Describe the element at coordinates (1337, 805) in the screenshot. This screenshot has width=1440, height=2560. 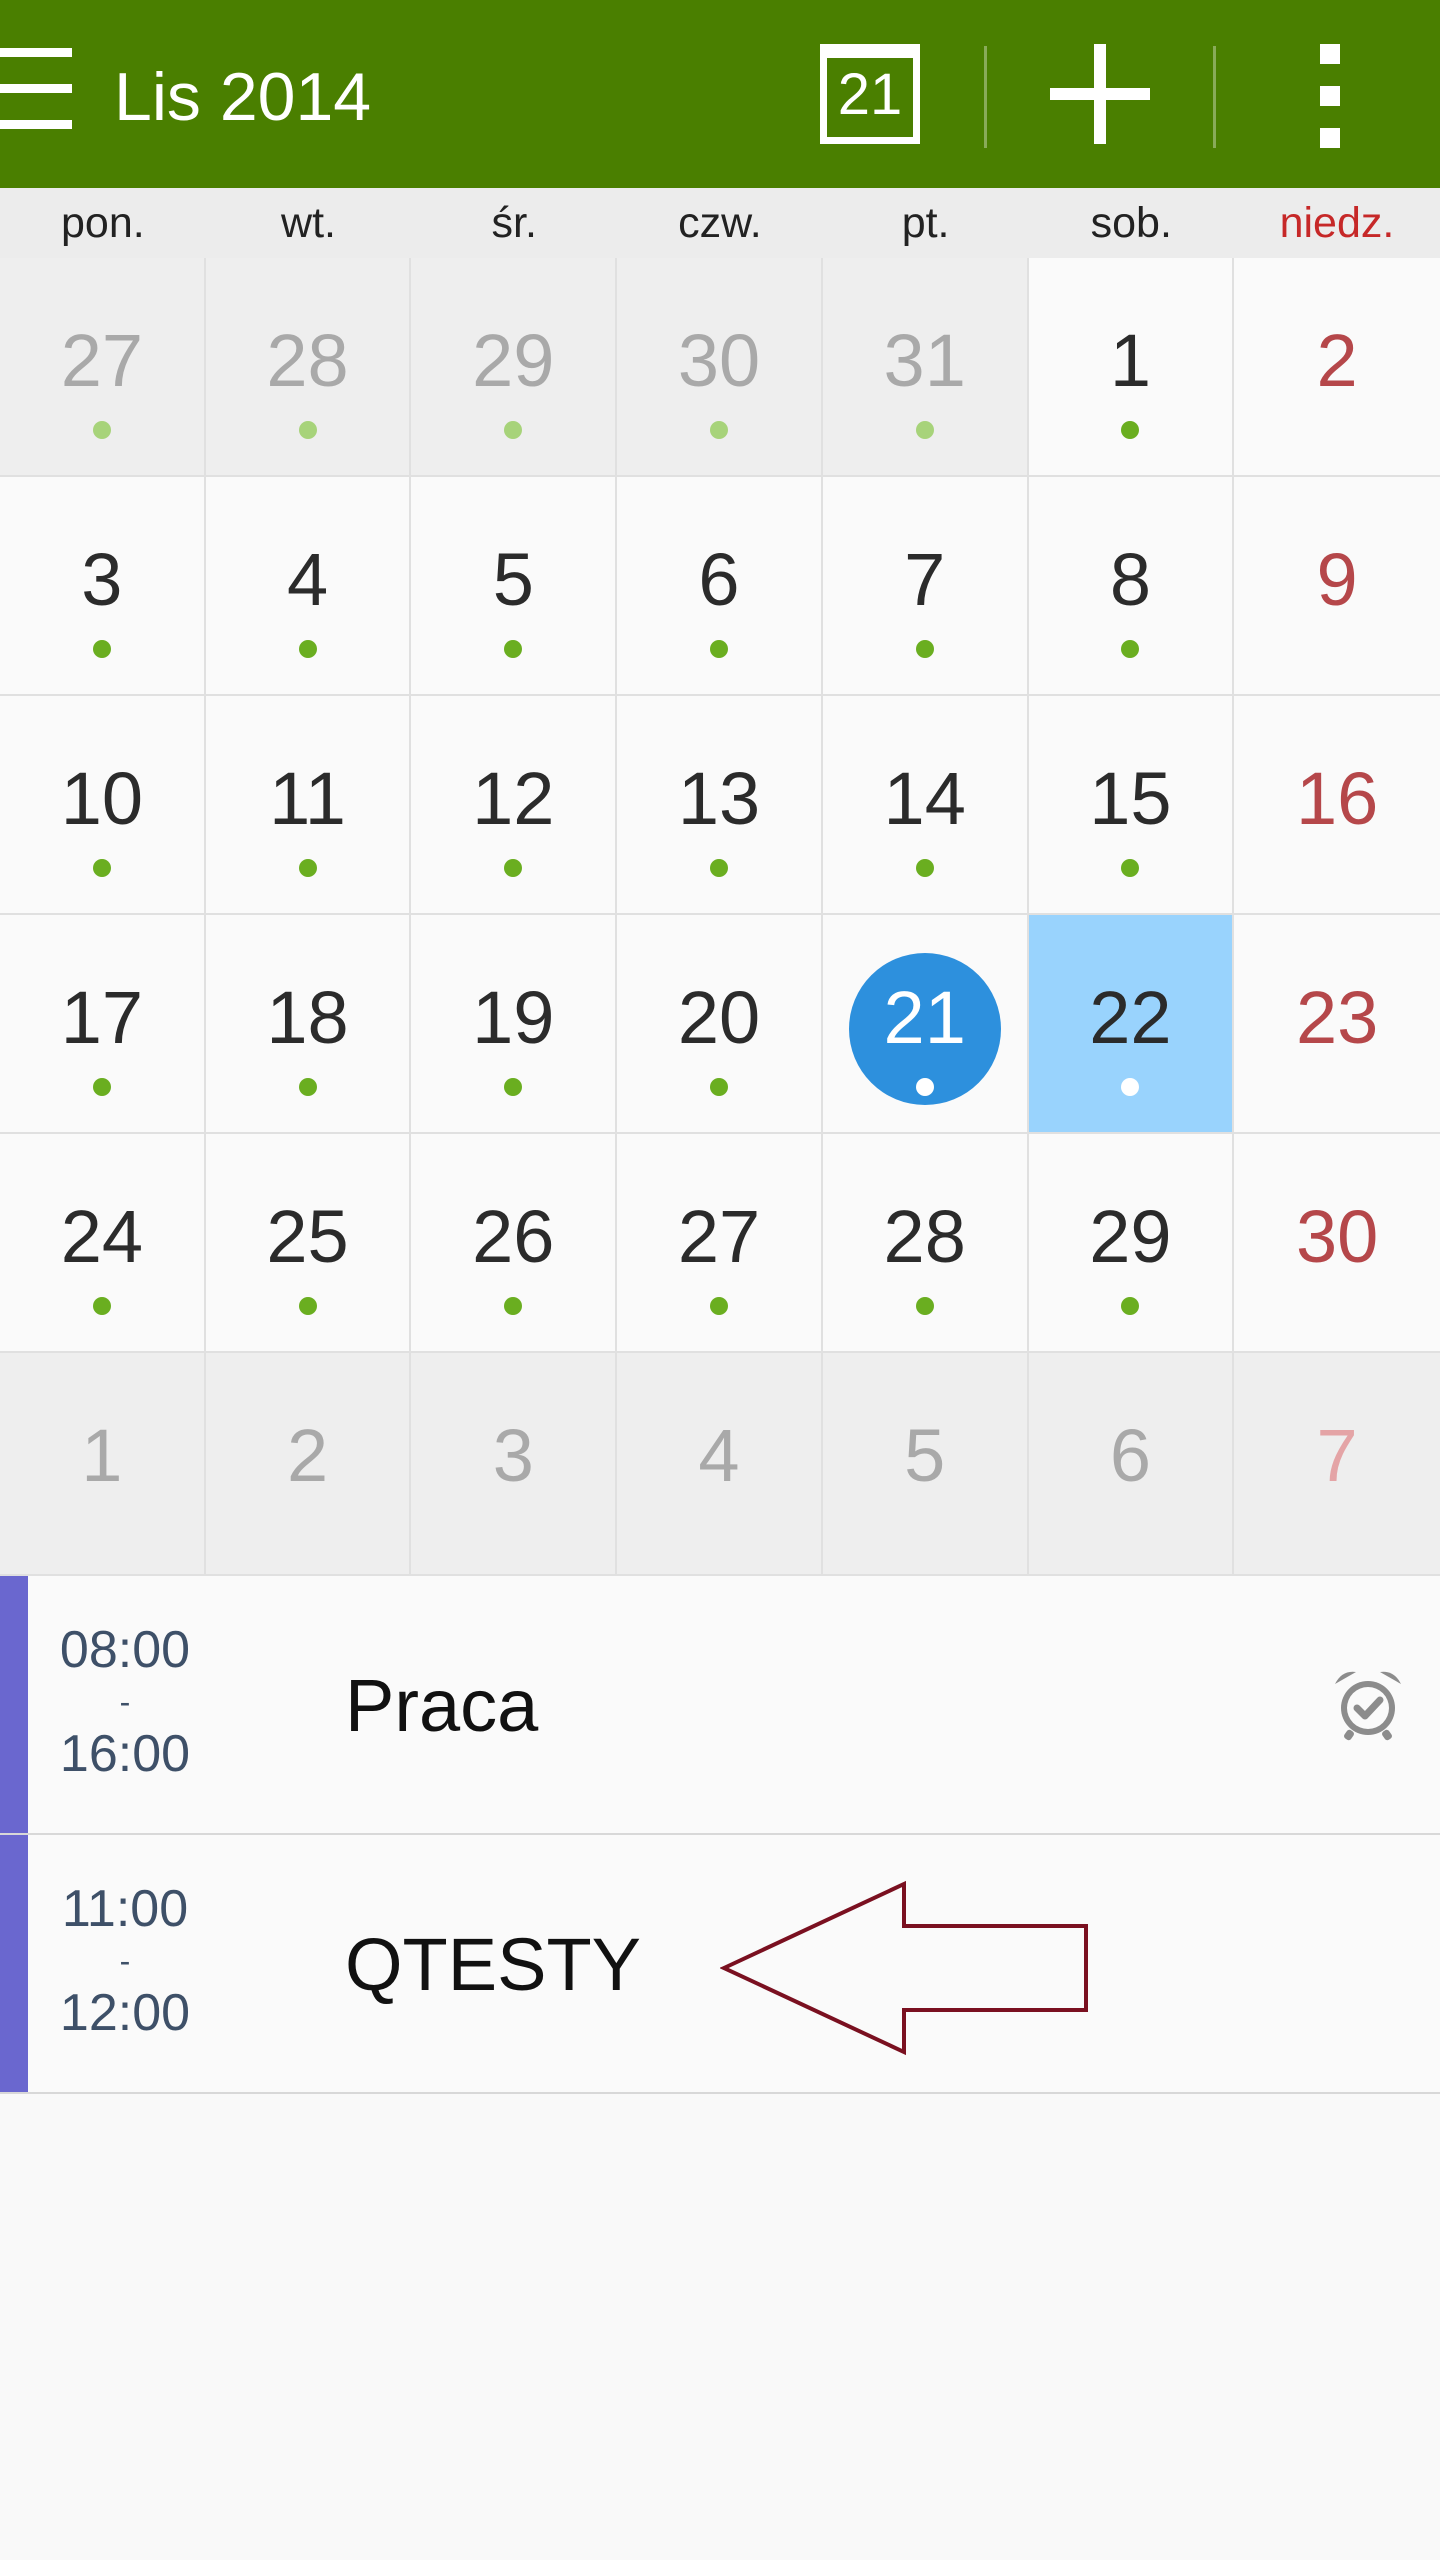
I see `day-cell: 16` at that location.